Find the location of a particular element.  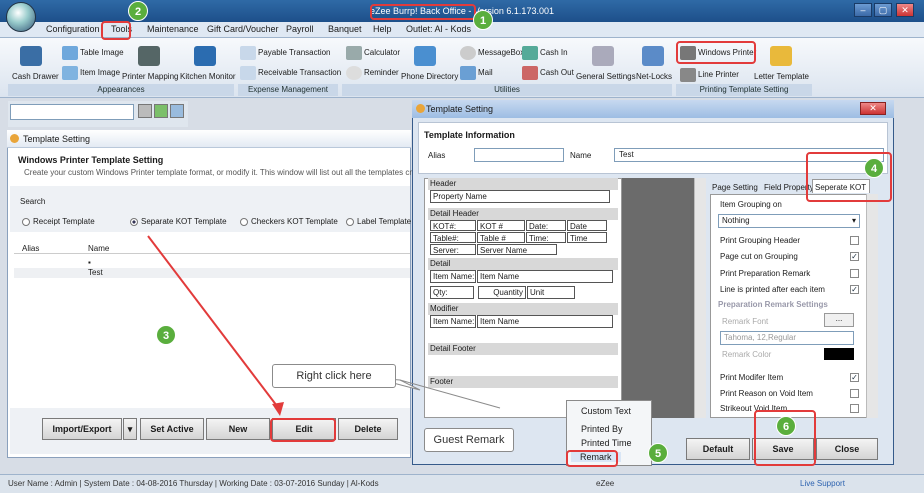

status-mid: eZee is located at coordinates (605, 483).